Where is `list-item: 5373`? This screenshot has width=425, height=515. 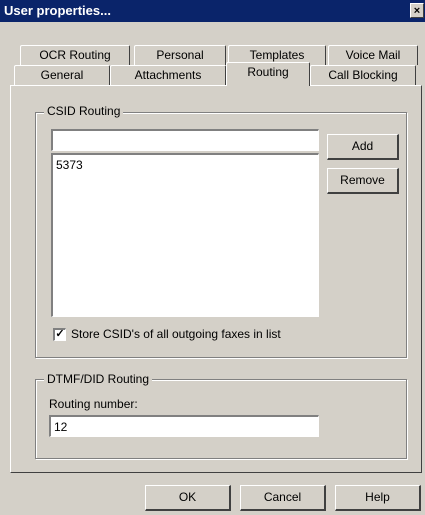
list-item: 5373 is located at coordinates (69, 165).